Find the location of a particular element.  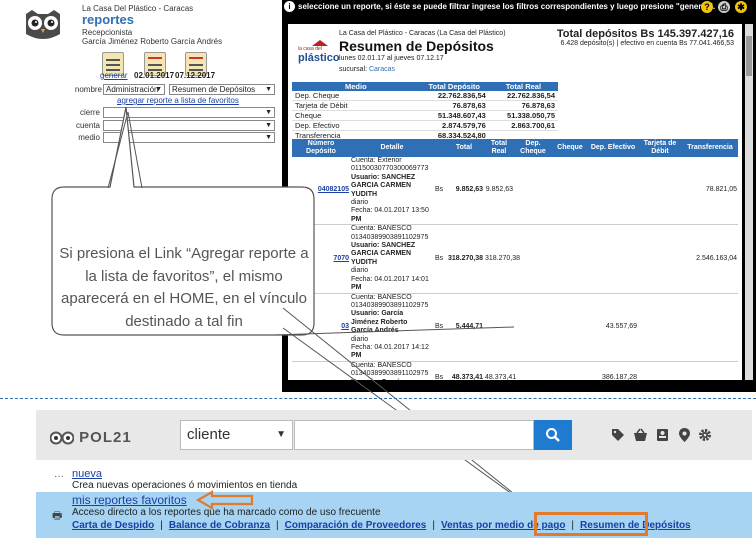

owl-logo-icon is located at coordinates (62, 438).